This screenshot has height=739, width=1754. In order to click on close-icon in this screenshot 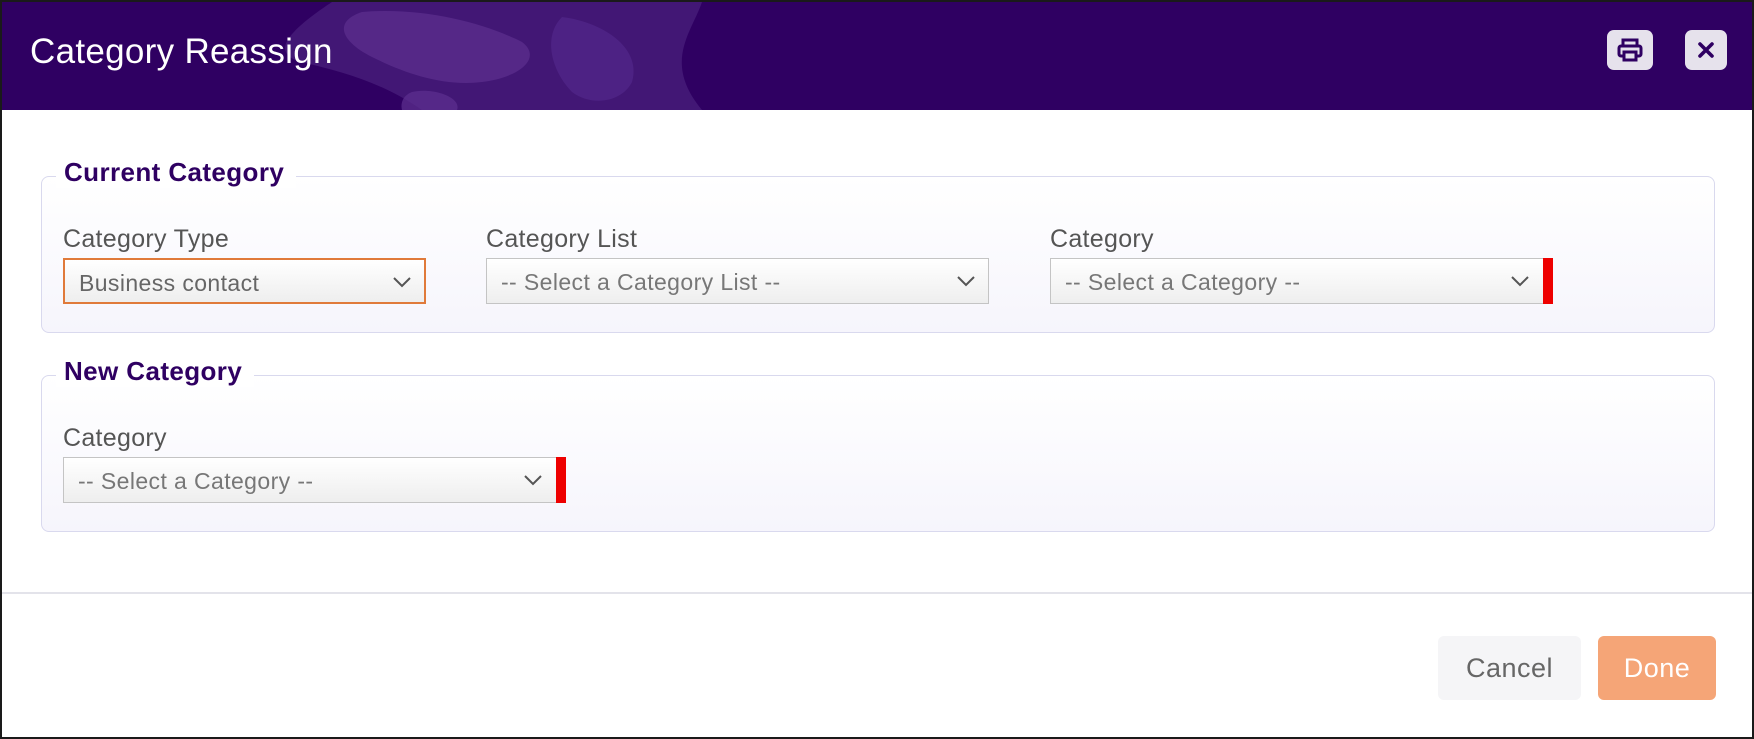, I will do `click(1706, 50)`.